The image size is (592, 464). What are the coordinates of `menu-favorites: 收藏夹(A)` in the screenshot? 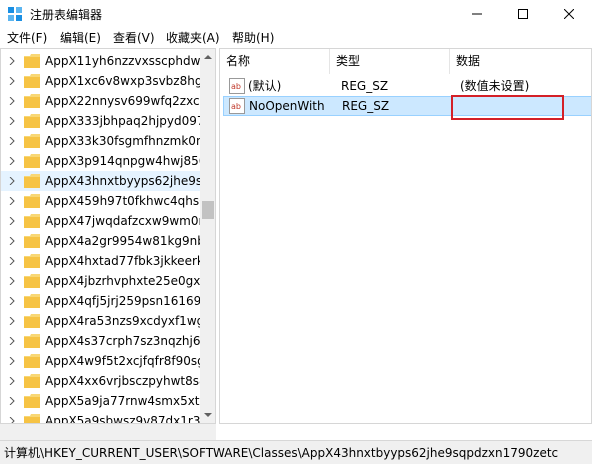 It's located at (193, 38).